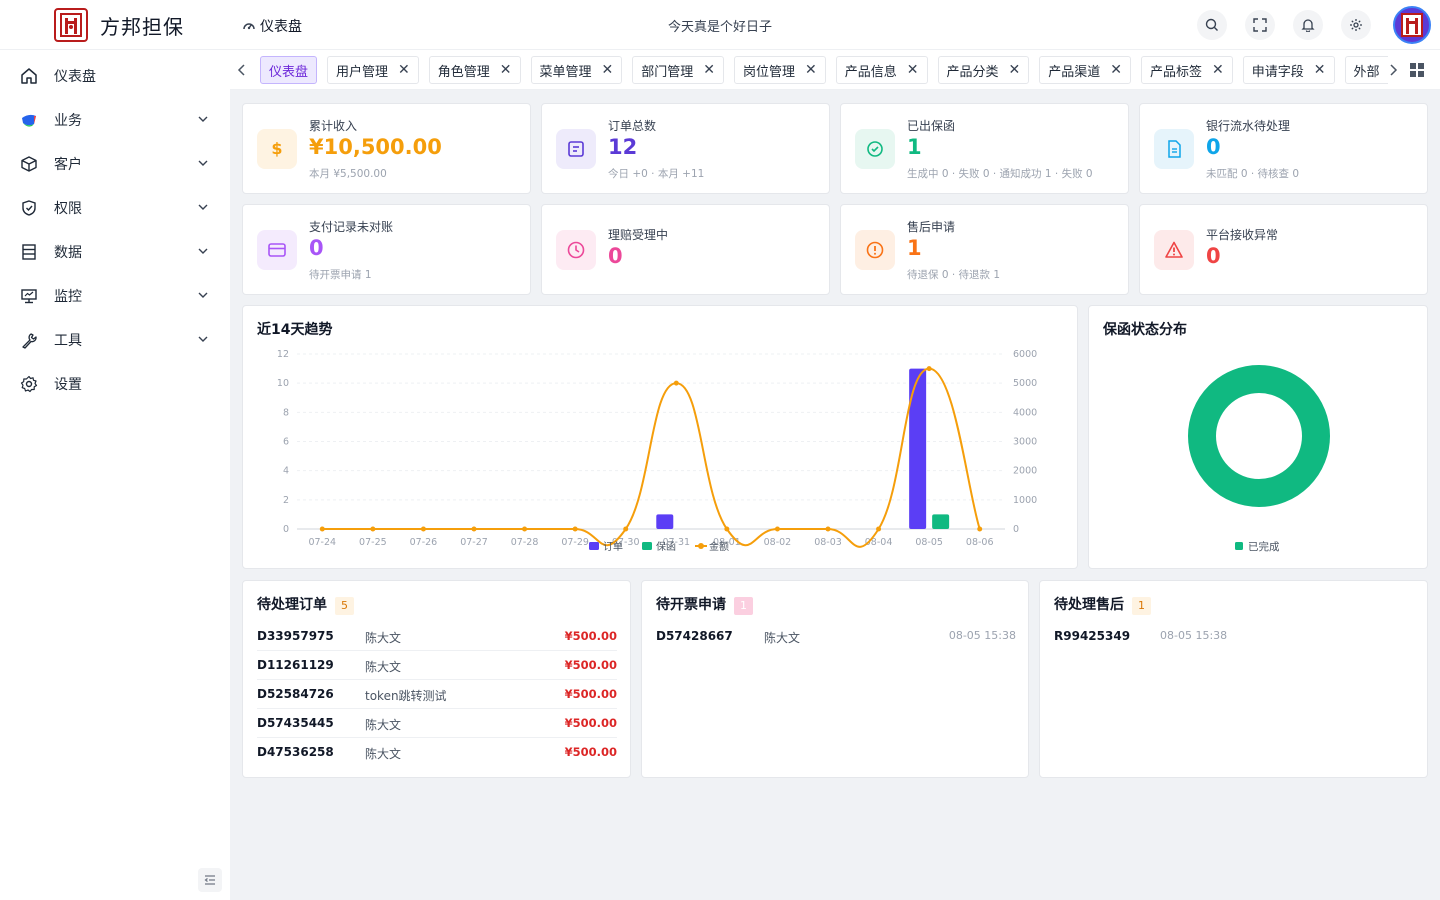 The height and width of the screenshot is (900, 1440). Describe the element at coordinates (68, 253) in the screenshot. I see `sidebar-item-label: 数据` at that location.